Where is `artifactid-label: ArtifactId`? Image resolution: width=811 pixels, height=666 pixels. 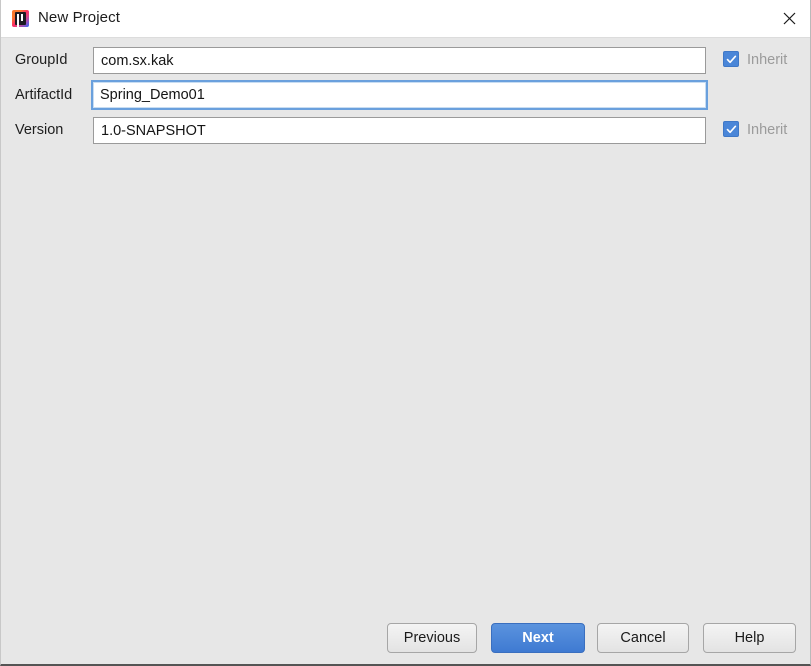
artifactid-label: ArtifactId is located at coordinates (44, 95).